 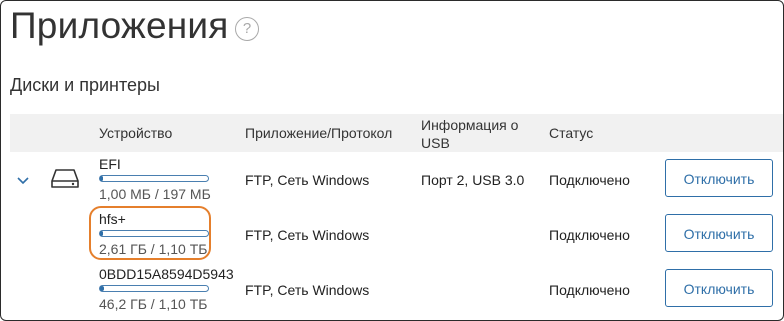 What do you see at coordinates (110, 164) in the screenshot?
I see `device-name: EFI` at bounding box center [110, 164].